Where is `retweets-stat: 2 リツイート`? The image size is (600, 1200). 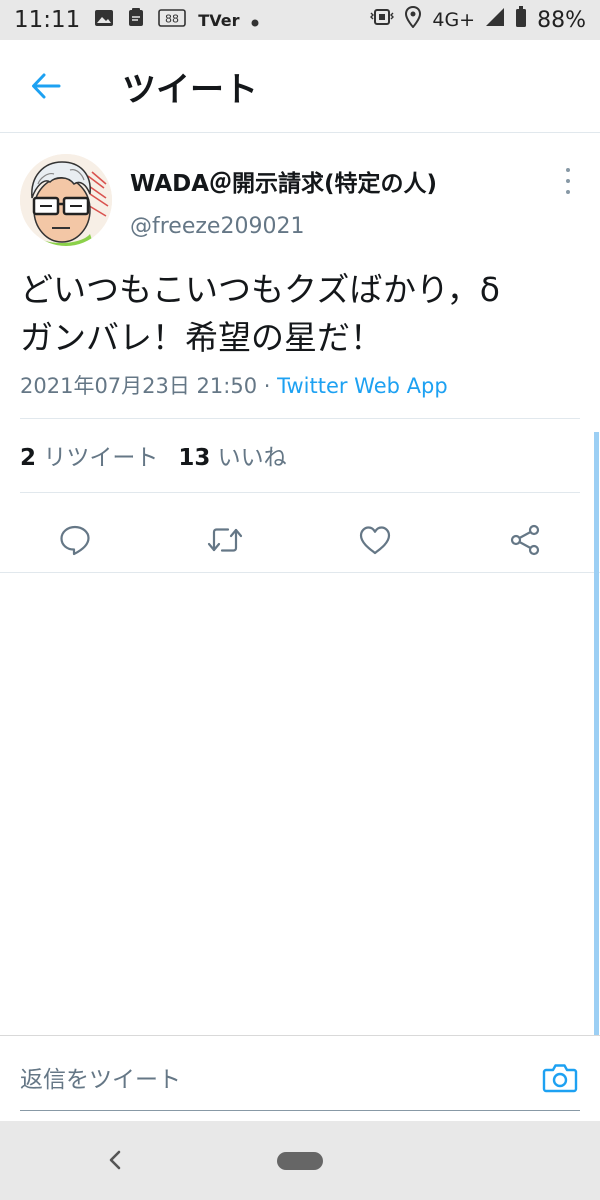 retweets-stat: 2 リツイート is located at coordinates (89, 458).